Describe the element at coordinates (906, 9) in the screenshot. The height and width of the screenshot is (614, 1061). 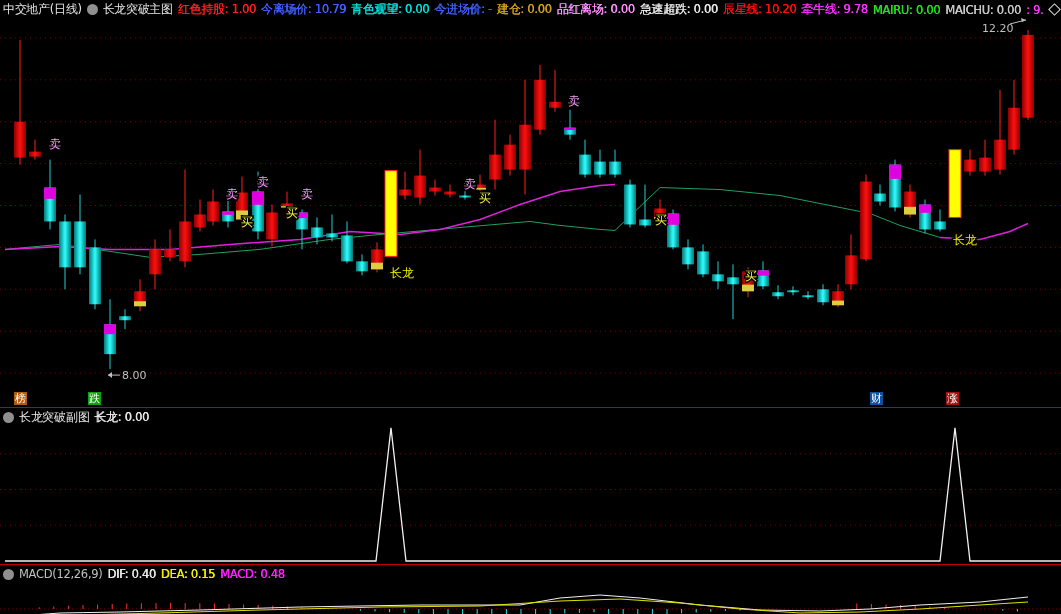
I see `readout-text: MAIRU: 0.00` at that location.